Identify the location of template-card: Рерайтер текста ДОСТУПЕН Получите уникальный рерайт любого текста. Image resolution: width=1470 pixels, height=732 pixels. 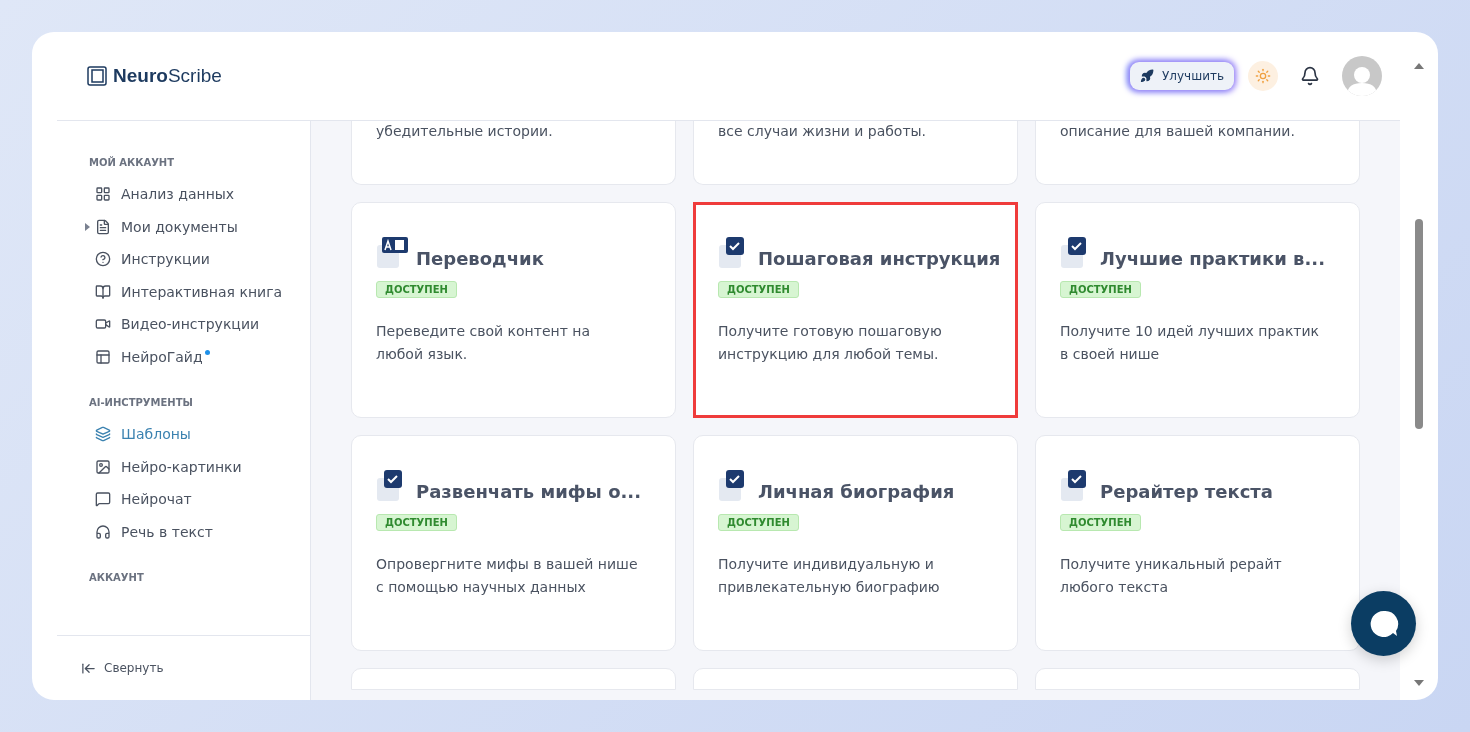
(1197, 543).